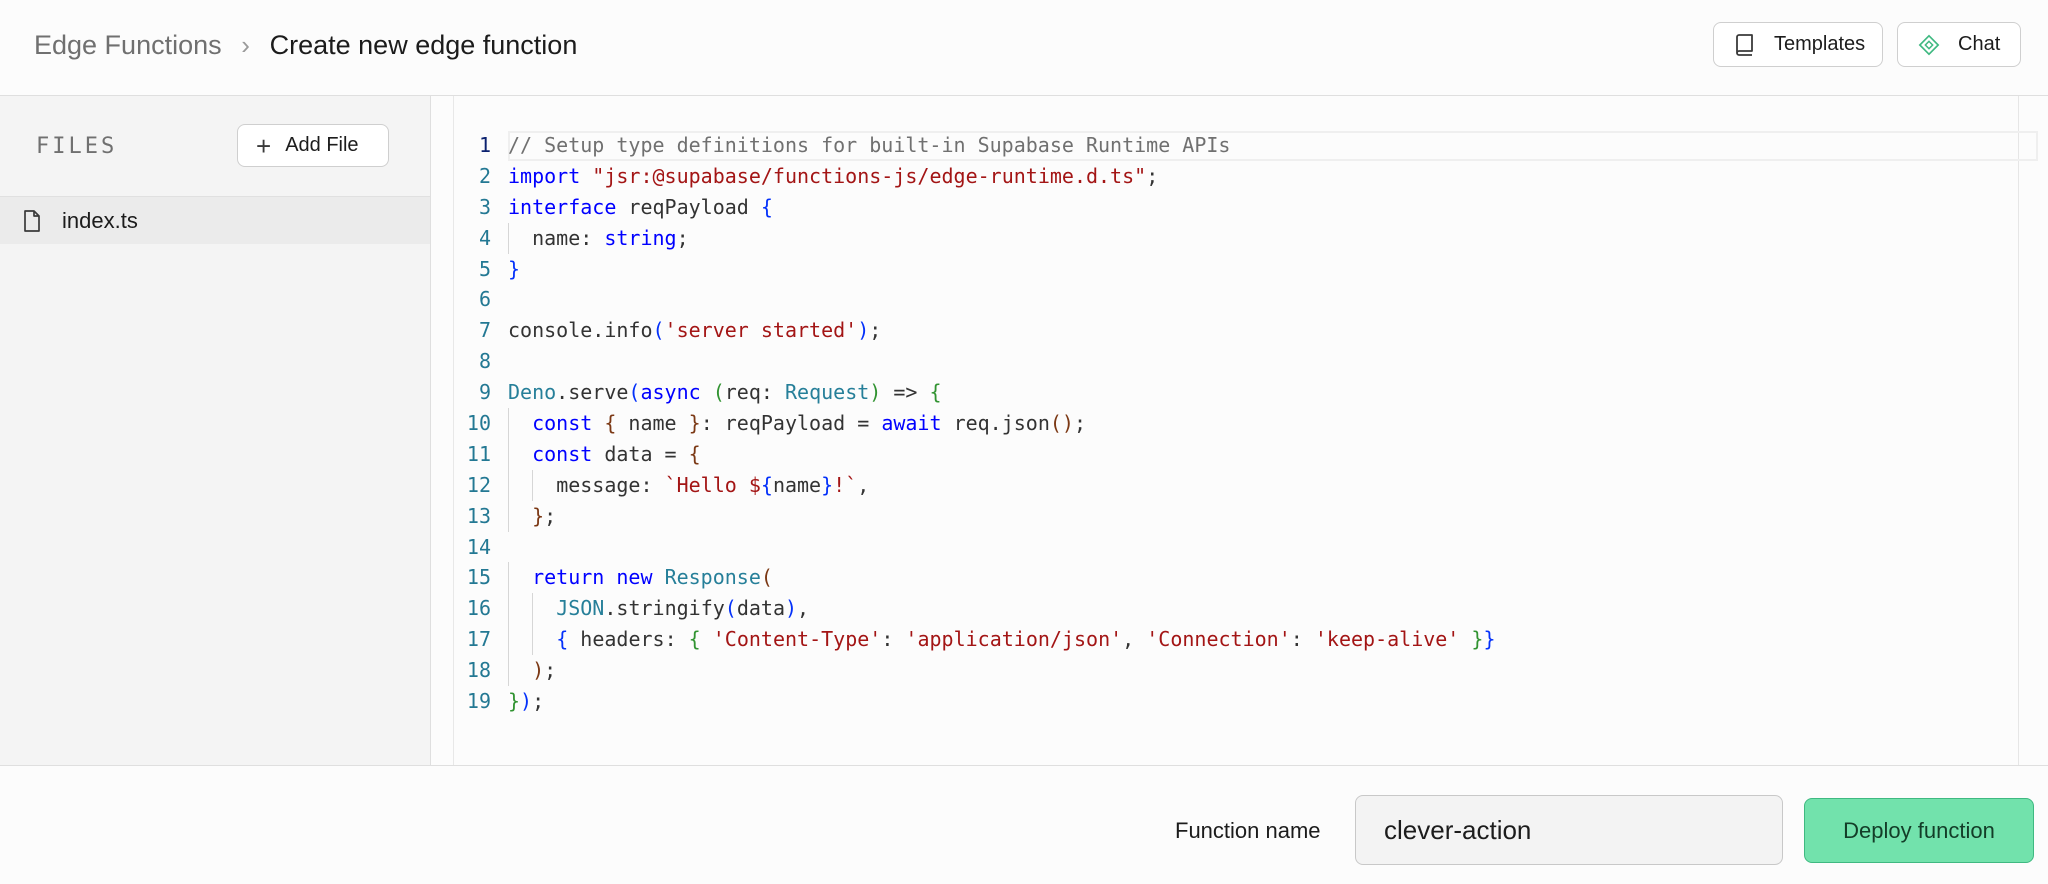  I want to click on line-number: 16, so click(478, 608).